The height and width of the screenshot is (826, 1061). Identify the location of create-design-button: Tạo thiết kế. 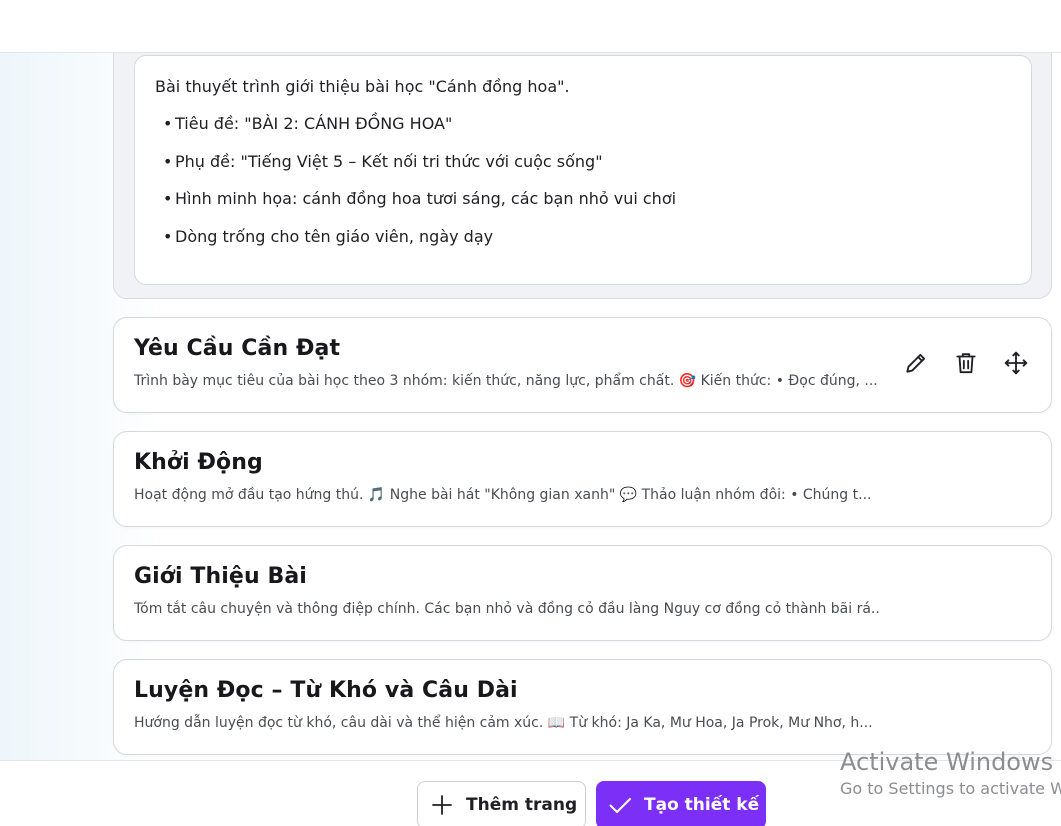
(681, 803).